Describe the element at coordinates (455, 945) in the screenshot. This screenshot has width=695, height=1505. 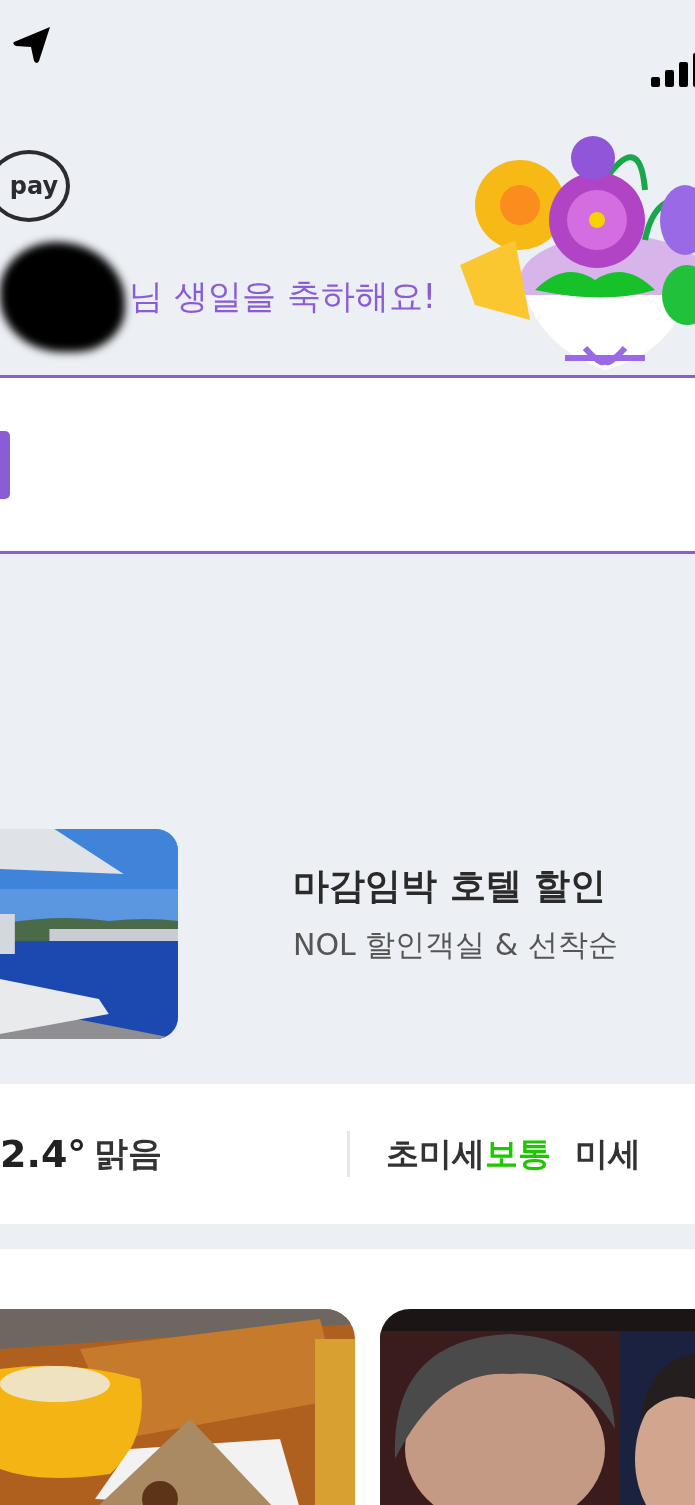
I see `banner-subtitle: NOL 할인객실 & 선착순` at that location.